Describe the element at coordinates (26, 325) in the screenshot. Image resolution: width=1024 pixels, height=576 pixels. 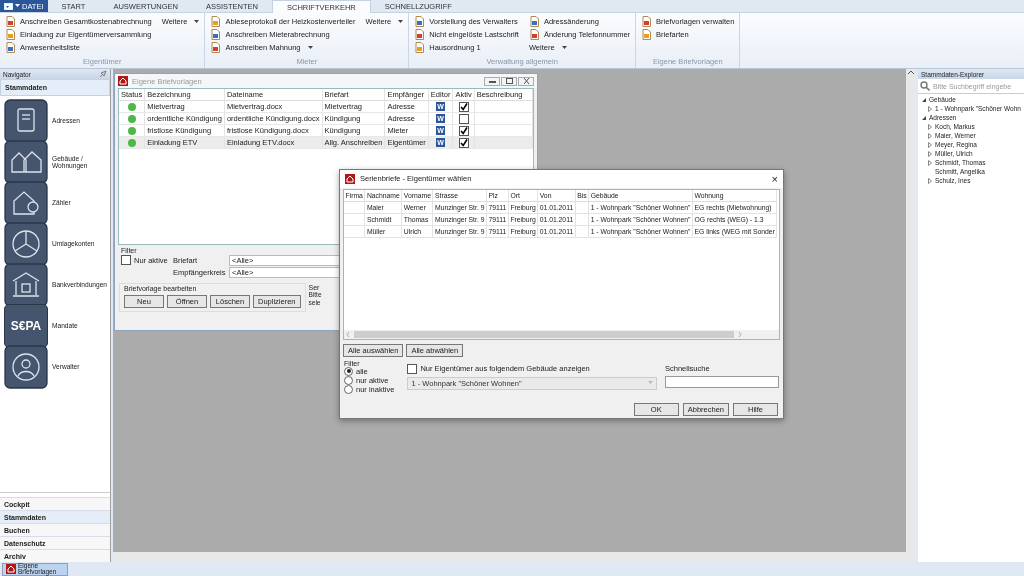
I see `sepa-icon: S€PA` at that location.